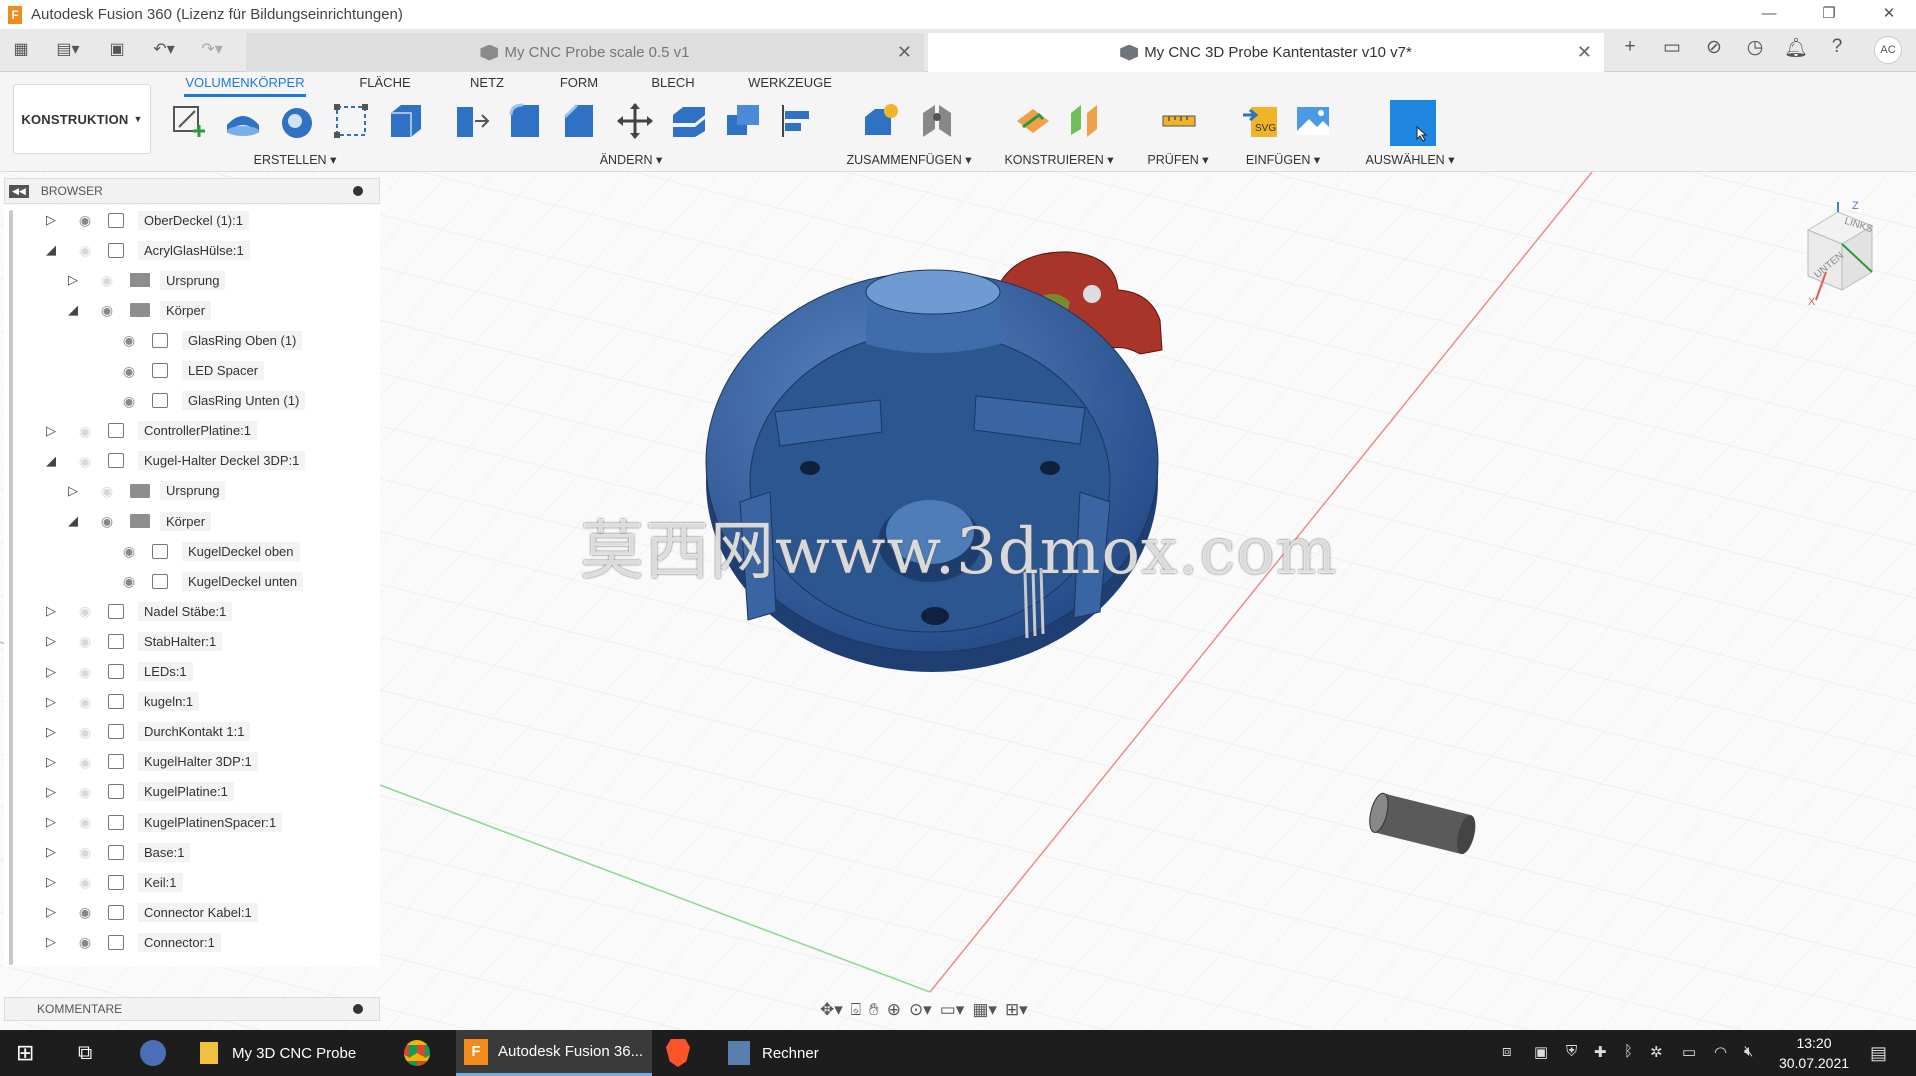 The height and width of the screenshot is (1076, 1916). Describe the element at coordinates (192, 882) in the screenshot. I see `browser-item: ▷ ◉ Keil:1` at that location.